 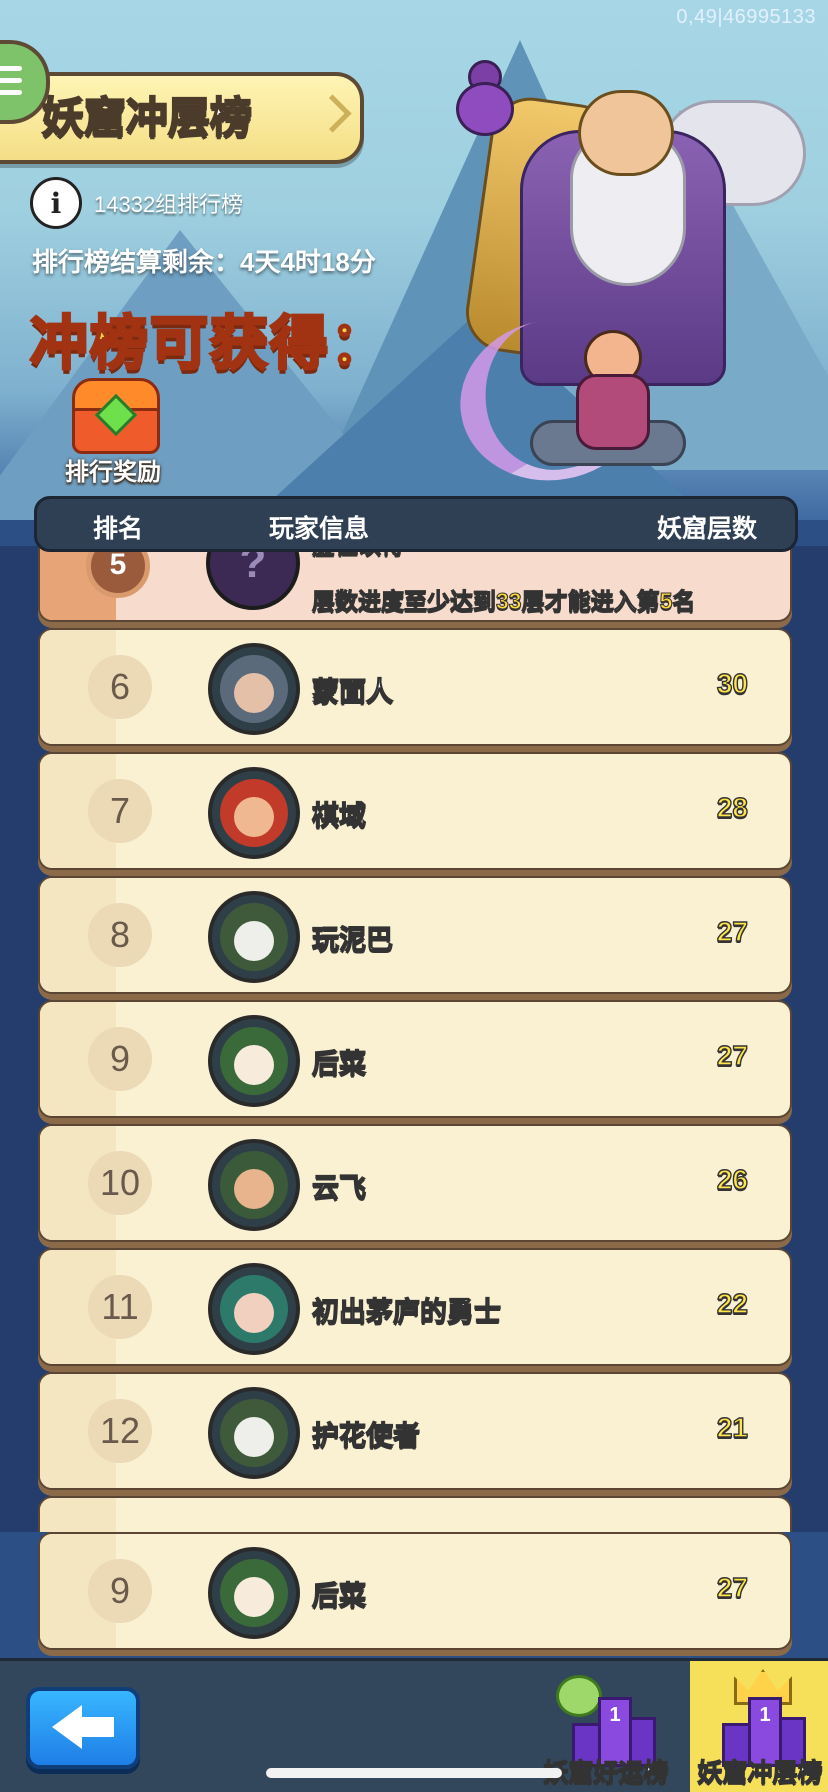 I want to click on leaderboard-row: 12 护花使者 21, so click(x=415, y=1431).